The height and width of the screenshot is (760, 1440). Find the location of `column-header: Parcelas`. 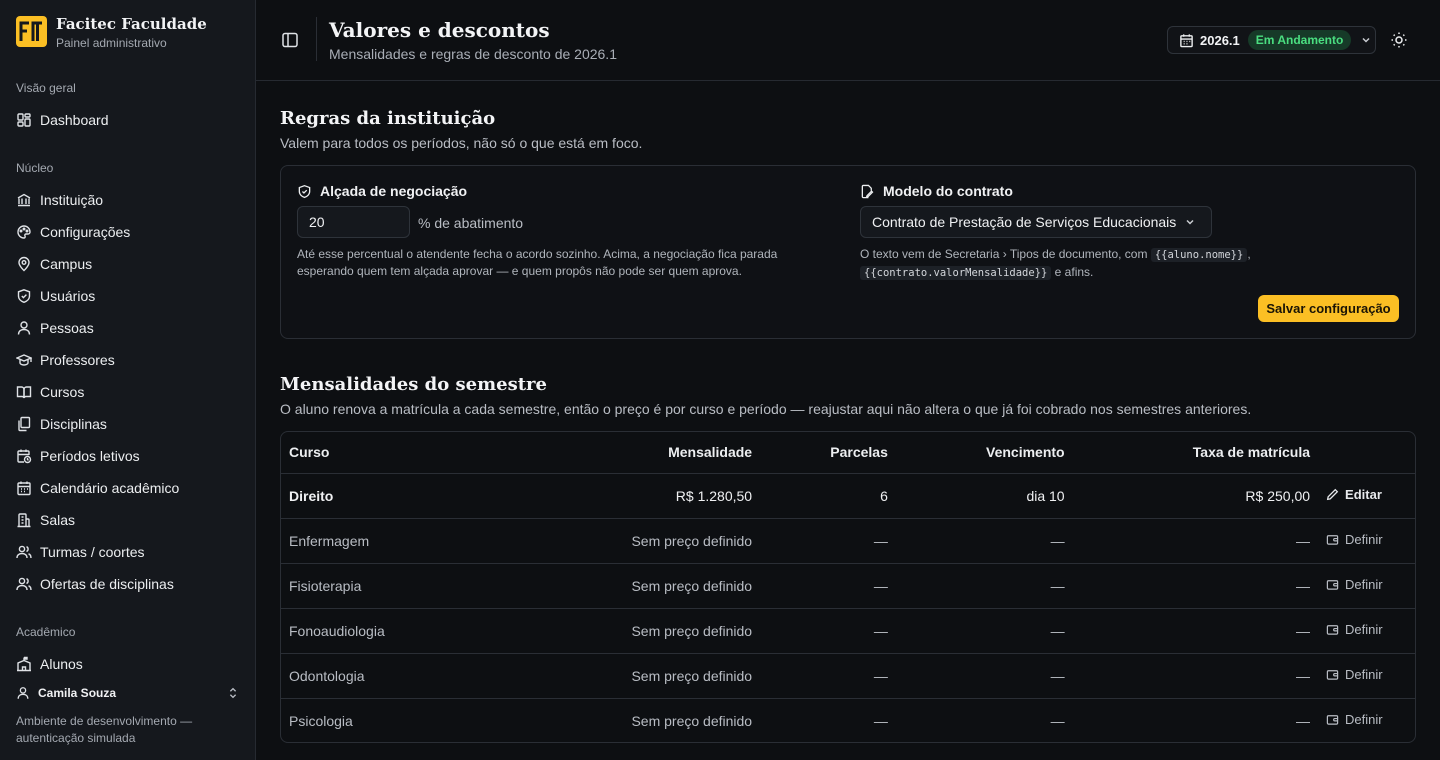

column-header: Parcelas is located at coordinates (828, 453).